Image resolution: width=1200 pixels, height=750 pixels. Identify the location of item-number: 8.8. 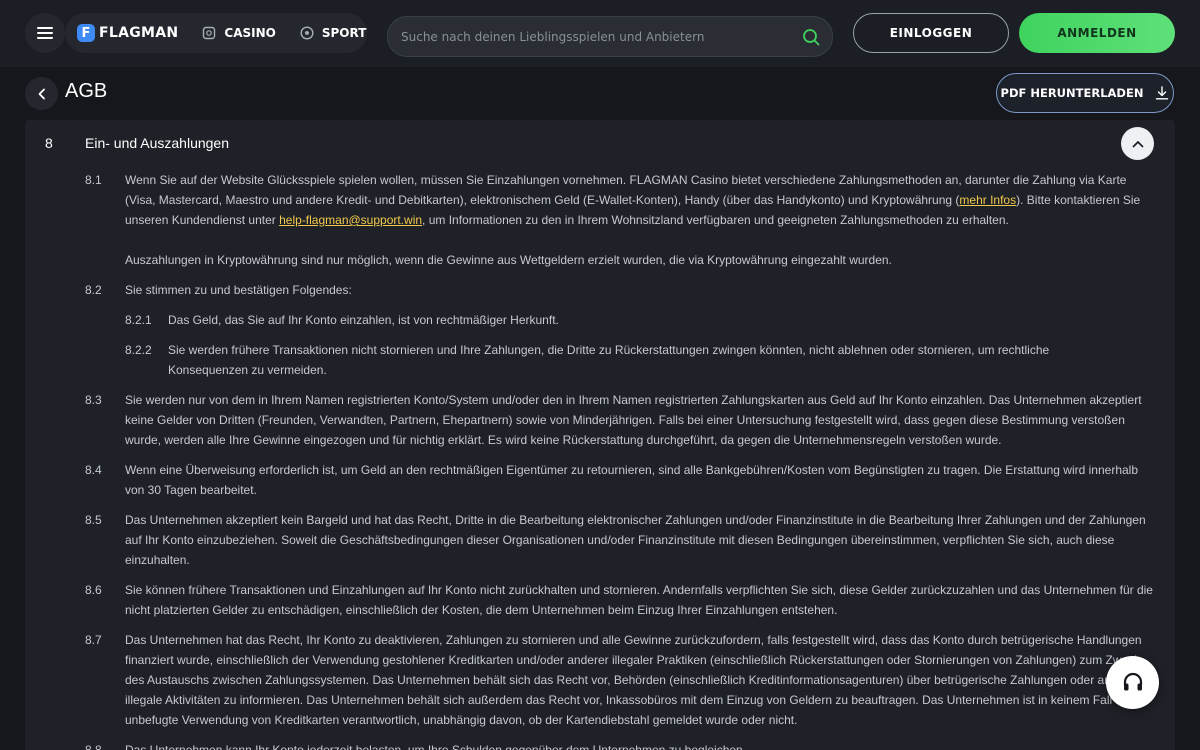
(93, 746).